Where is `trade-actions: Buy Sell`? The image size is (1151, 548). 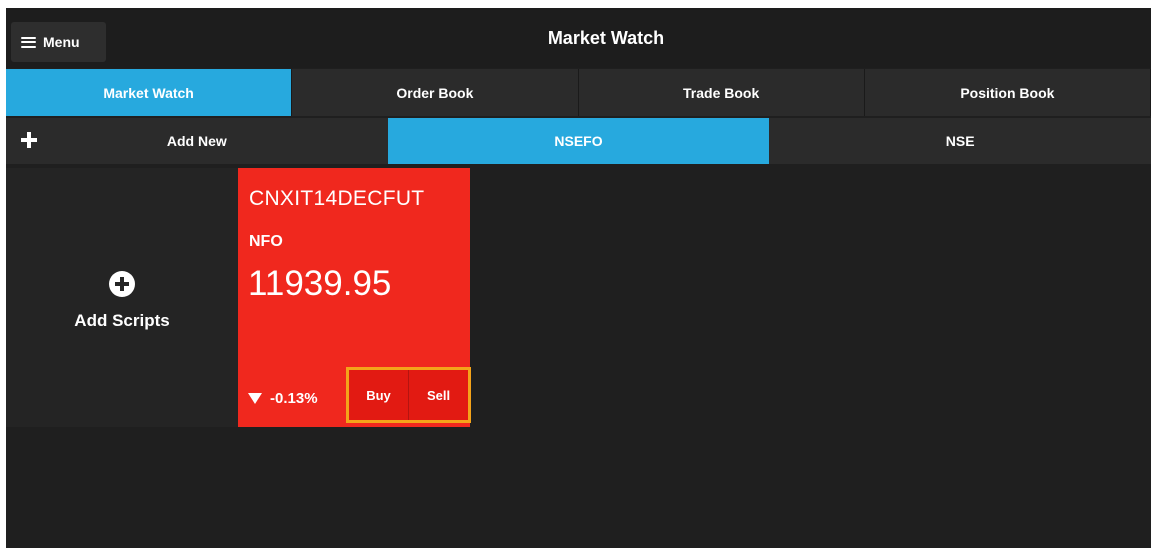
trade-actions: Buy Sell is located at coordinates (408, 395).